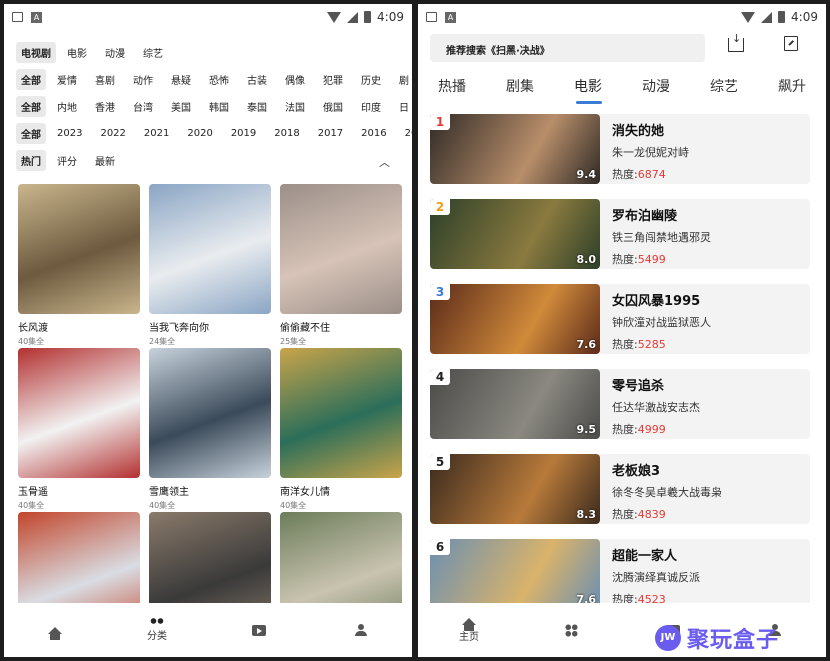 The height and width of the screenshot is (661, 830). I want to click on tab-channel: 动漫, so click(656, 85).